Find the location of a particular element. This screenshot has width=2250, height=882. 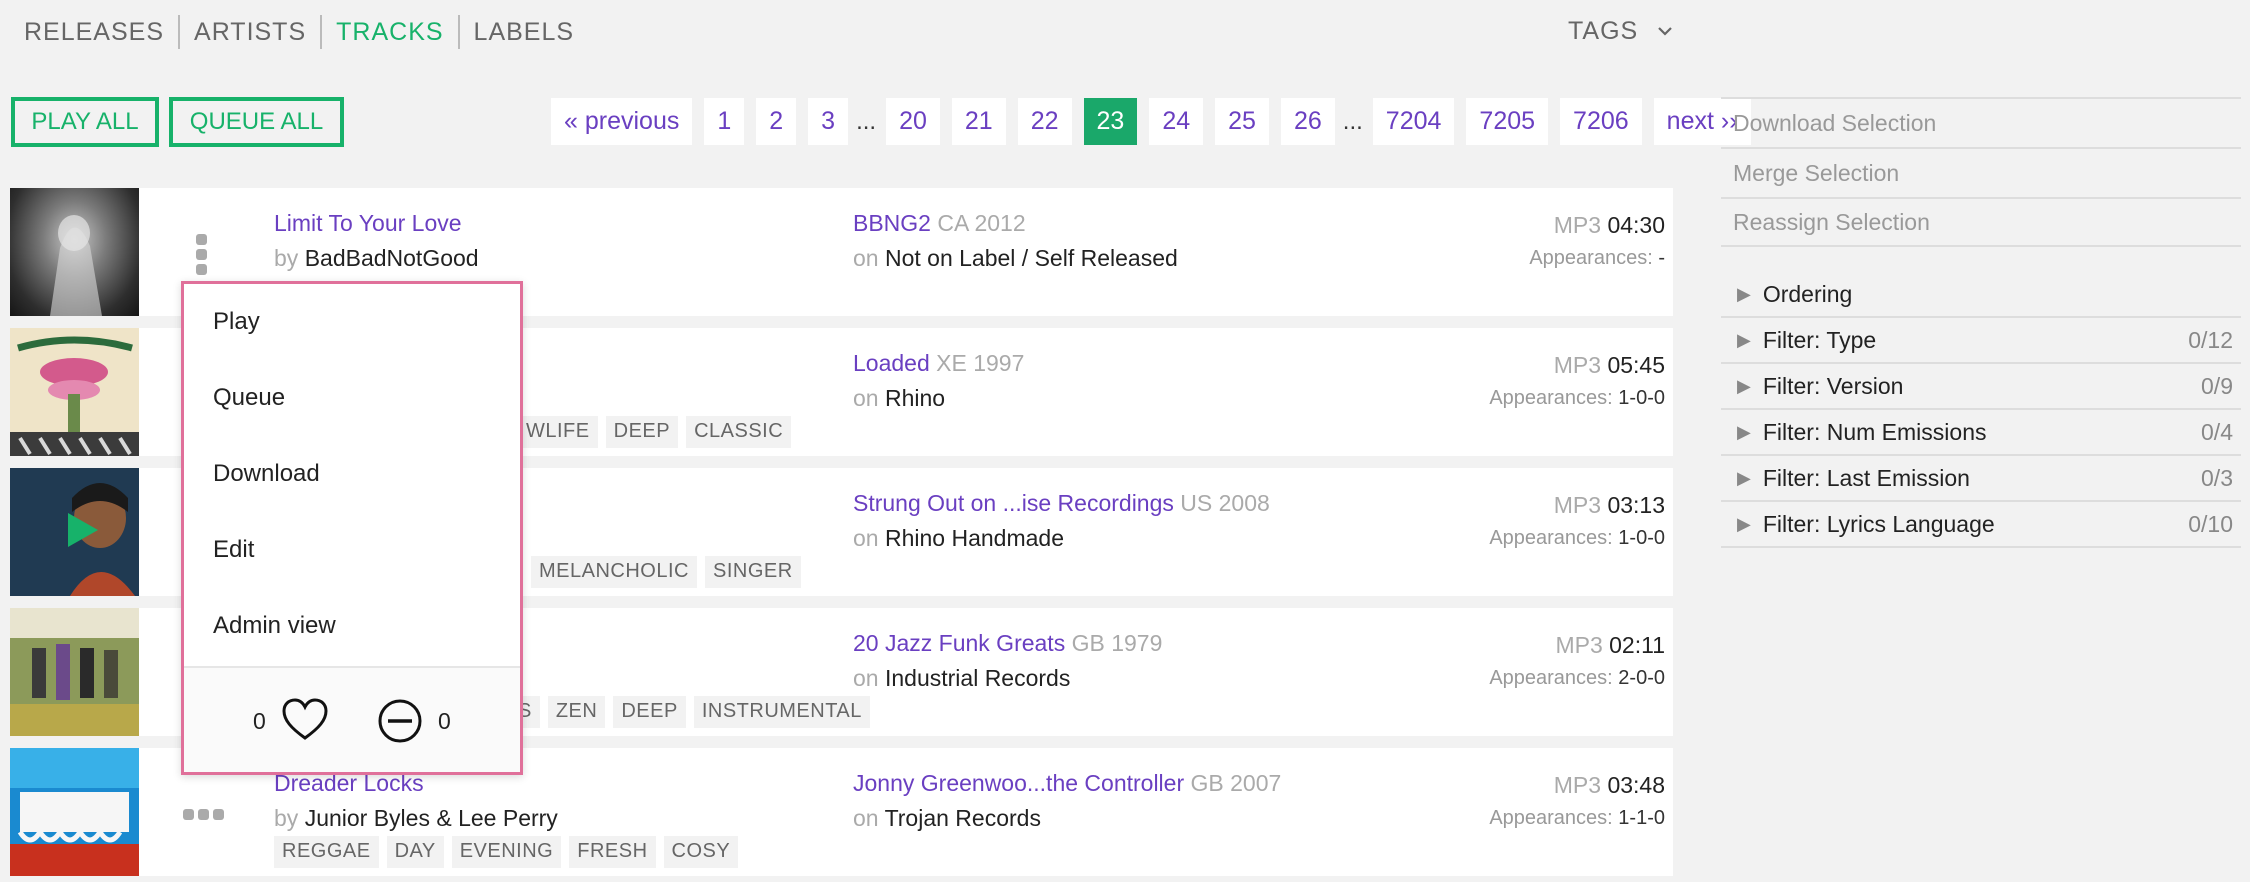

page-link: 20 is located at coordinates (913, 121).